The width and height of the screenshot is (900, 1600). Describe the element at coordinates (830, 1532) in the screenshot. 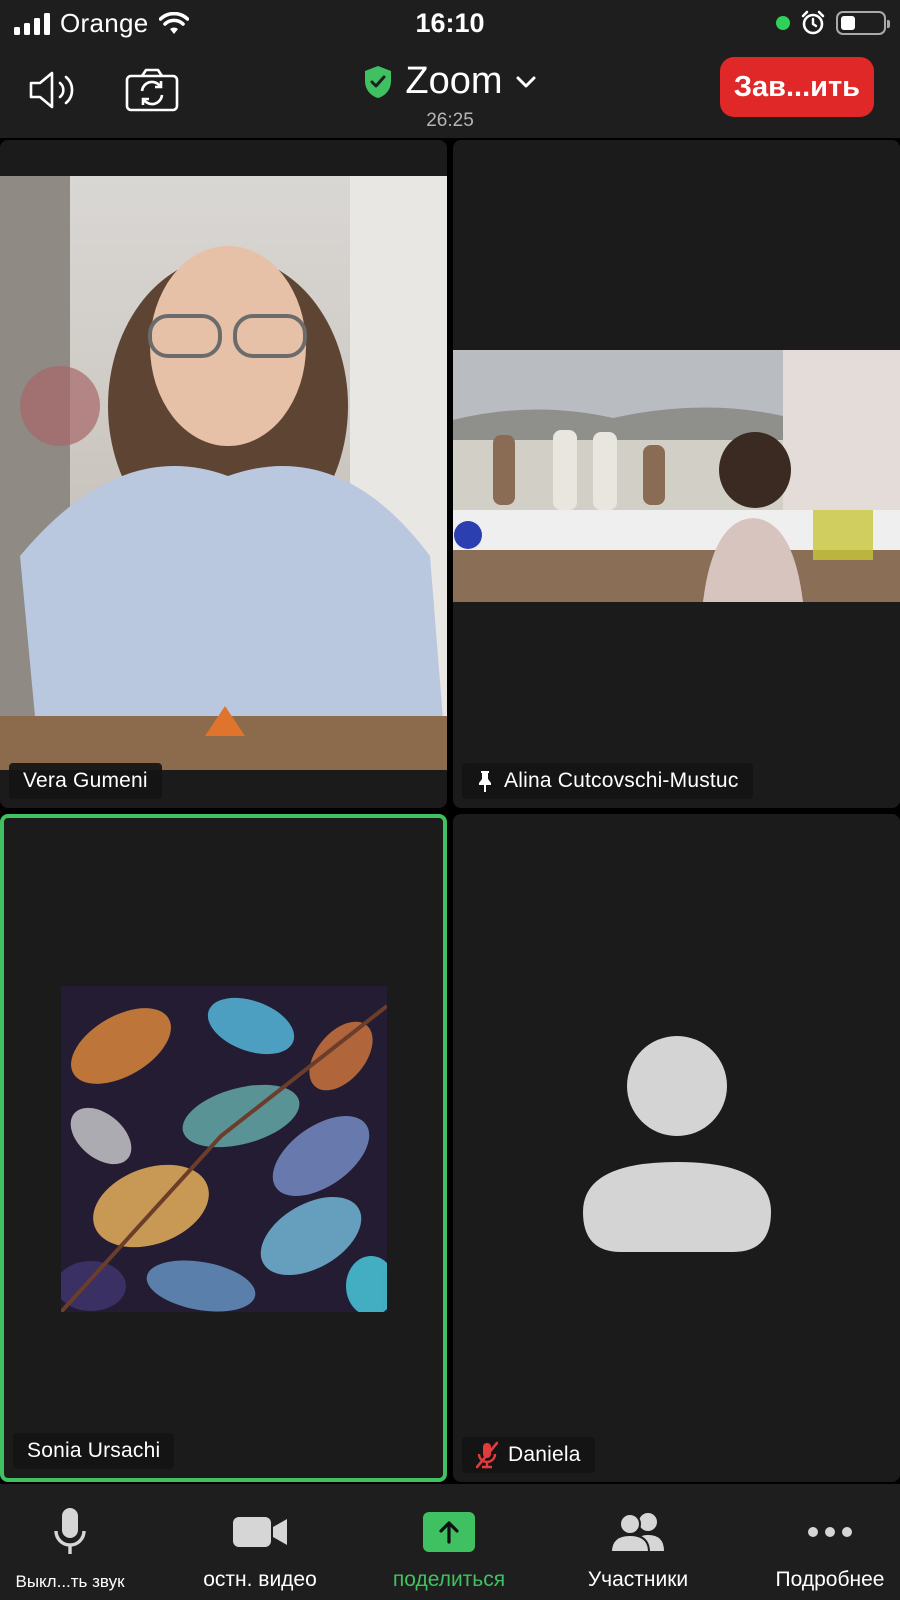

I see `more-icon` at that location.